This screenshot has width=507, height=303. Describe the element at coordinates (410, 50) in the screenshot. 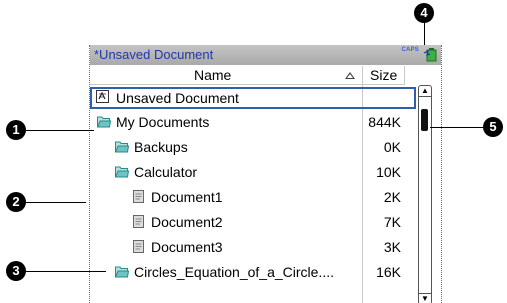

I see `caps-indicator: CAPS` at that location.